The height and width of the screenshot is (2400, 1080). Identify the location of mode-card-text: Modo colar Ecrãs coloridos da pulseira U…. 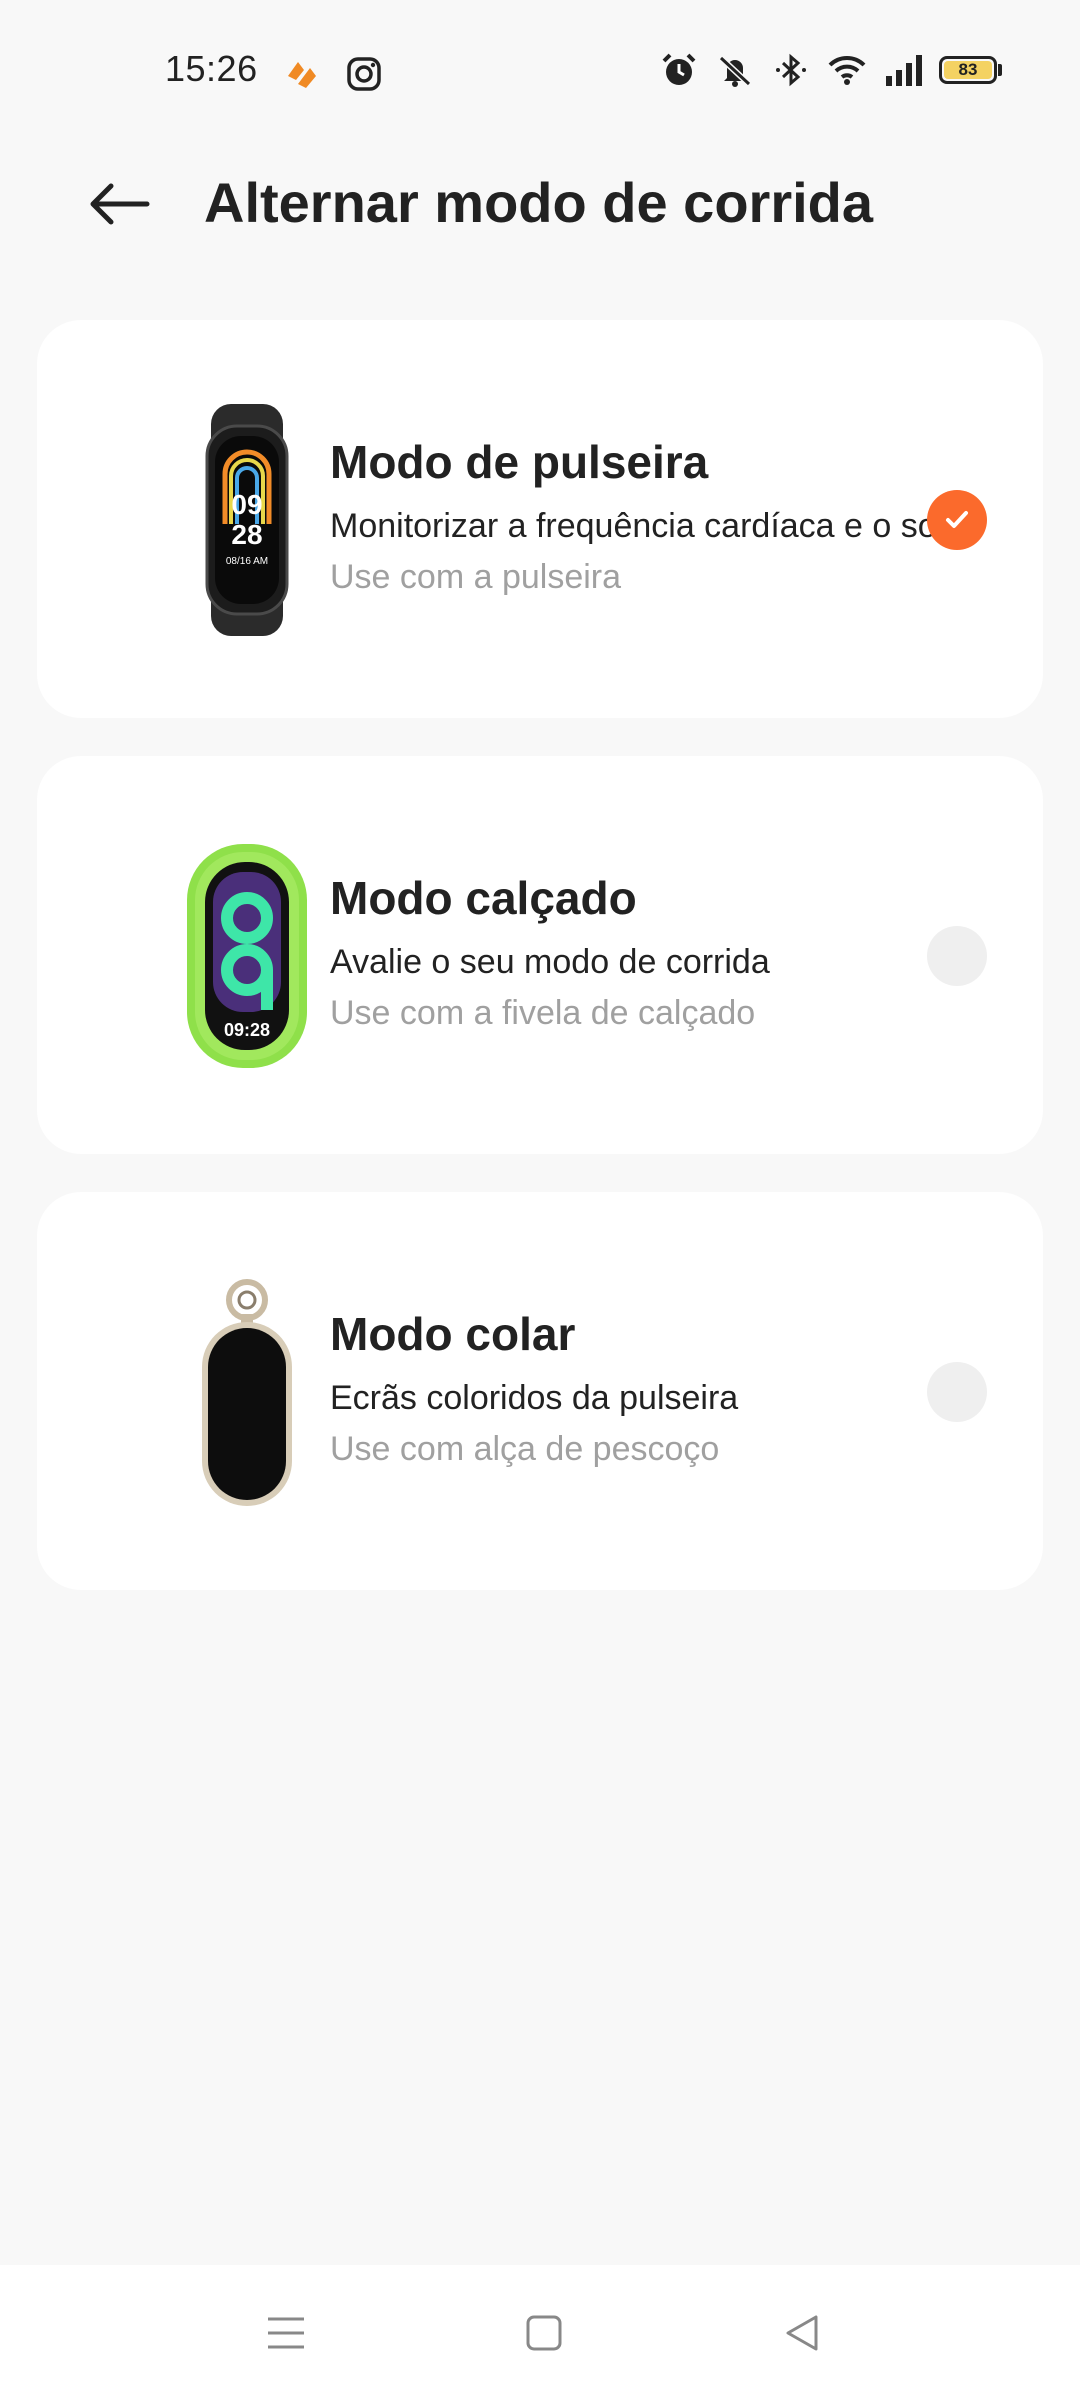
(534, 1388).